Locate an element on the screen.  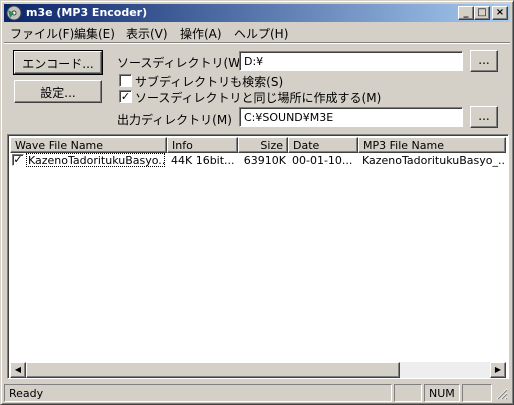
source-dir-field: D:¥ is located at coordinates (351, 61).